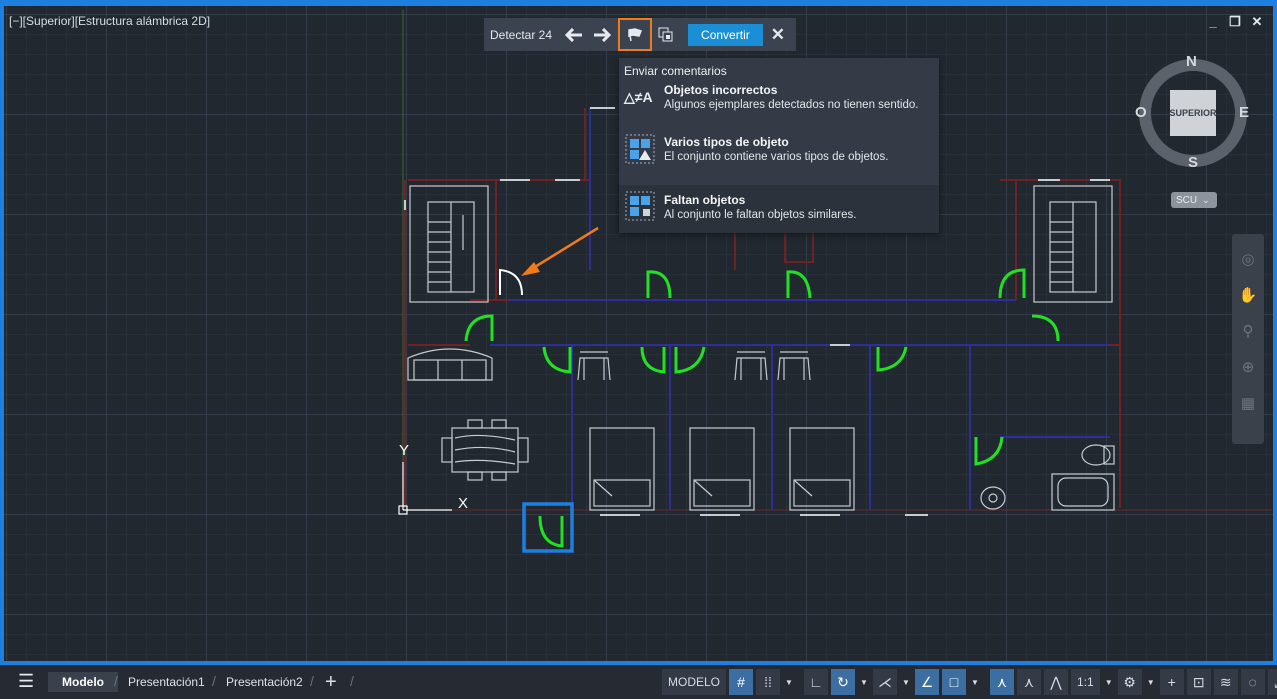  What do you see at coordinates (1247, 259) in the screenshot?
I see `steering-wheel-icon: ◎` at bounding box center [1247, 259].